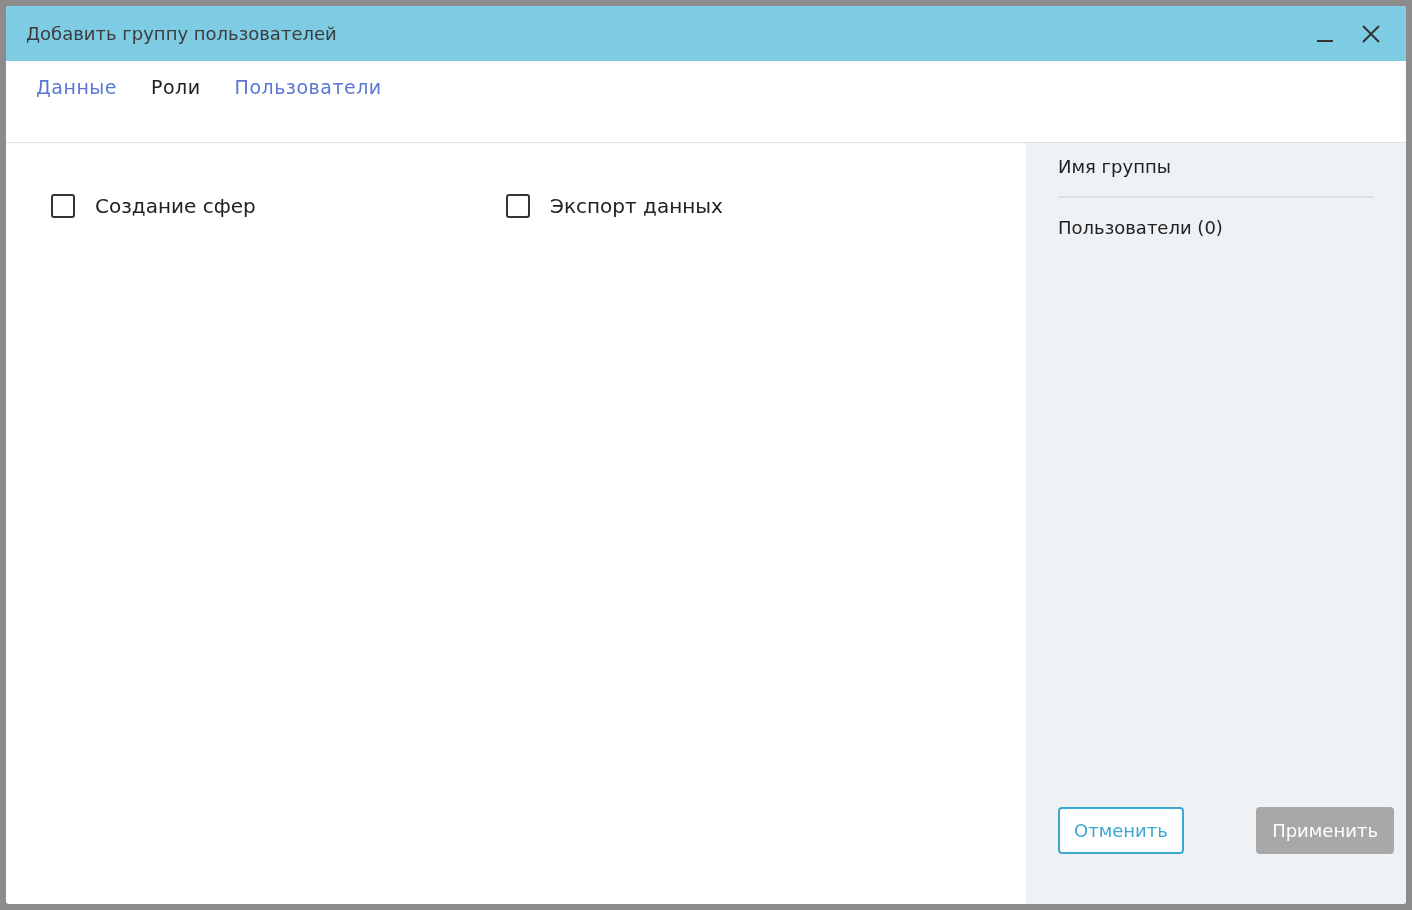  I want to click on tab: Пользователи, so click(308, 87).